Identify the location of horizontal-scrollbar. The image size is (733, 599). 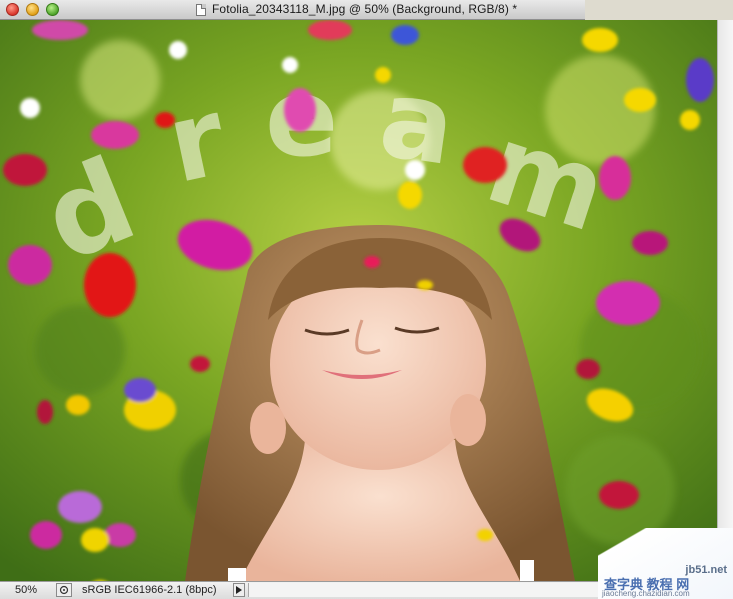
(428, 590).